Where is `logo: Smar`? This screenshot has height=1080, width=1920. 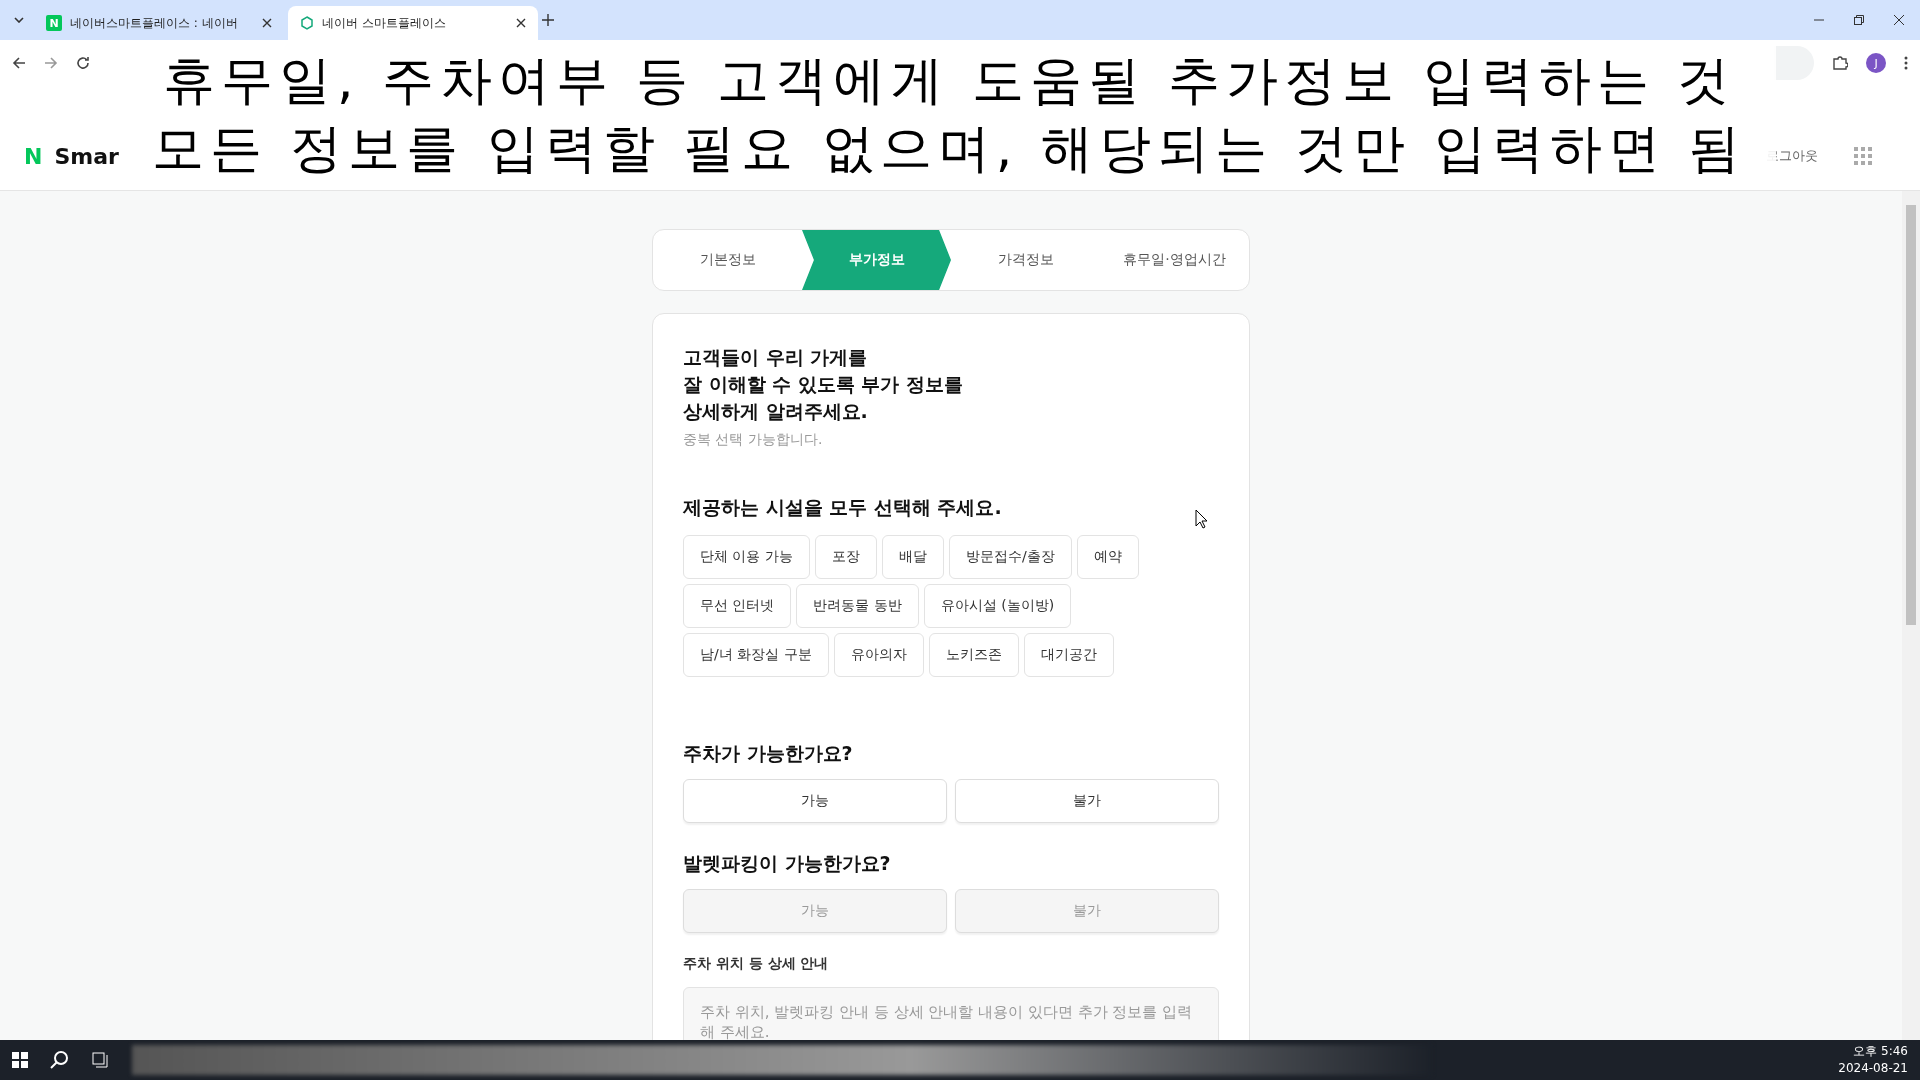 logo: Smar is located at coordinates (86, 156).